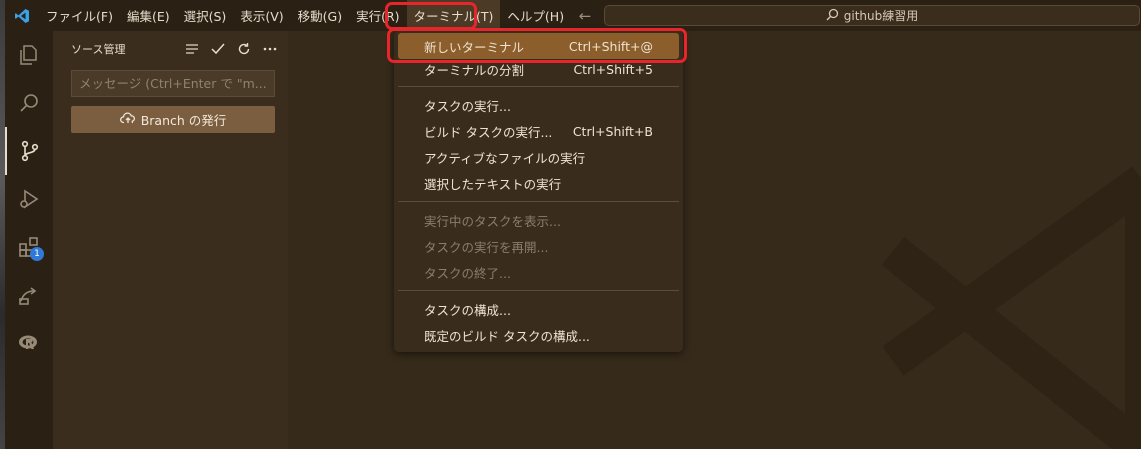 Image resolution: width=1141 pixels, height=449 pixels. I want to click on annotation-new-terminal-highlight, so click(537, 45).